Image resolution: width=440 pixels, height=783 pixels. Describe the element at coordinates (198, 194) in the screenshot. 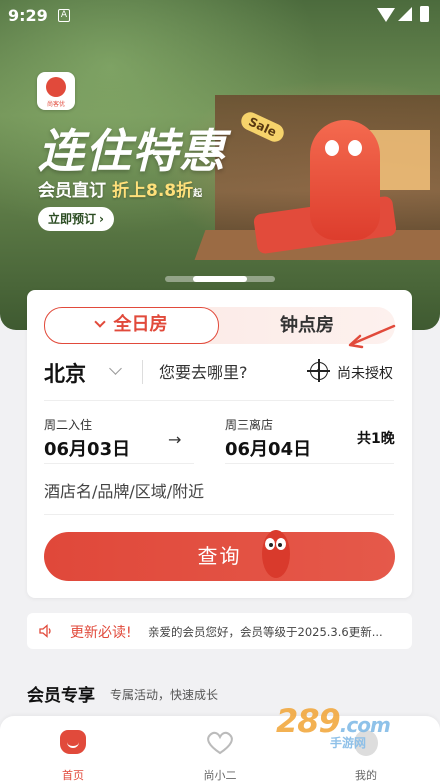

I see `hero-promo-suffix: 起` at that location.